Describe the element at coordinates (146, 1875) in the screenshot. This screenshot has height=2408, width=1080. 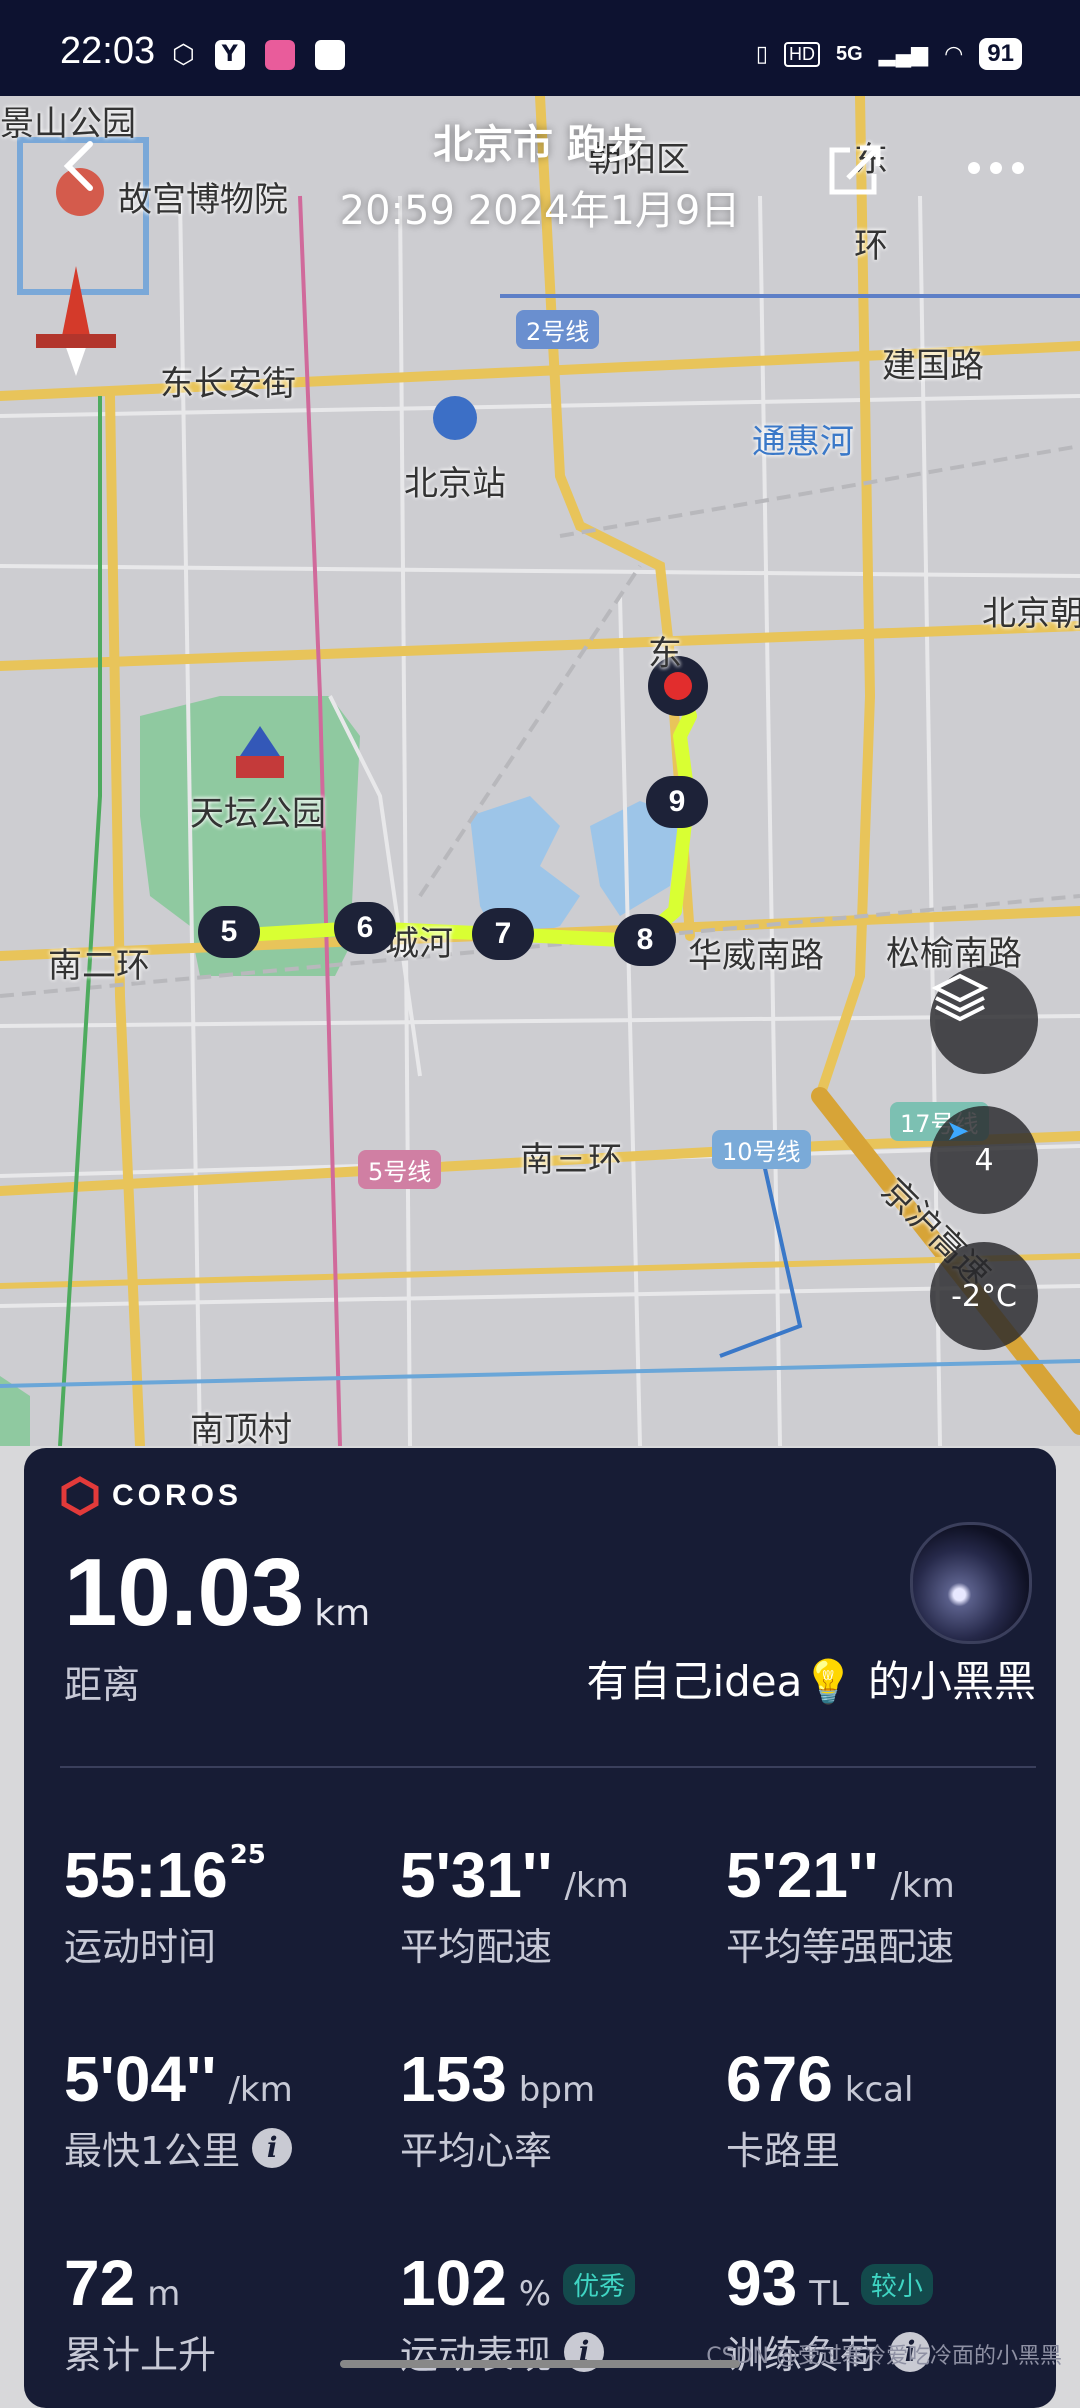
I see `stat-value: 55:16` at that location.